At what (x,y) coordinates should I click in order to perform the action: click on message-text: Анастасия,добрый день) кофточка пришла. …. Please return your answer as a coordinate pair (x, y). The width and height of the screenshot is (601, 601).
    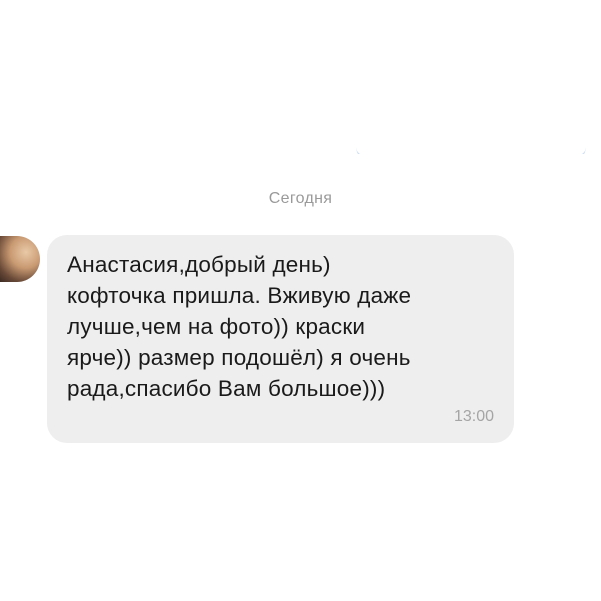
    Looking at the image, I should click on (239, 326).